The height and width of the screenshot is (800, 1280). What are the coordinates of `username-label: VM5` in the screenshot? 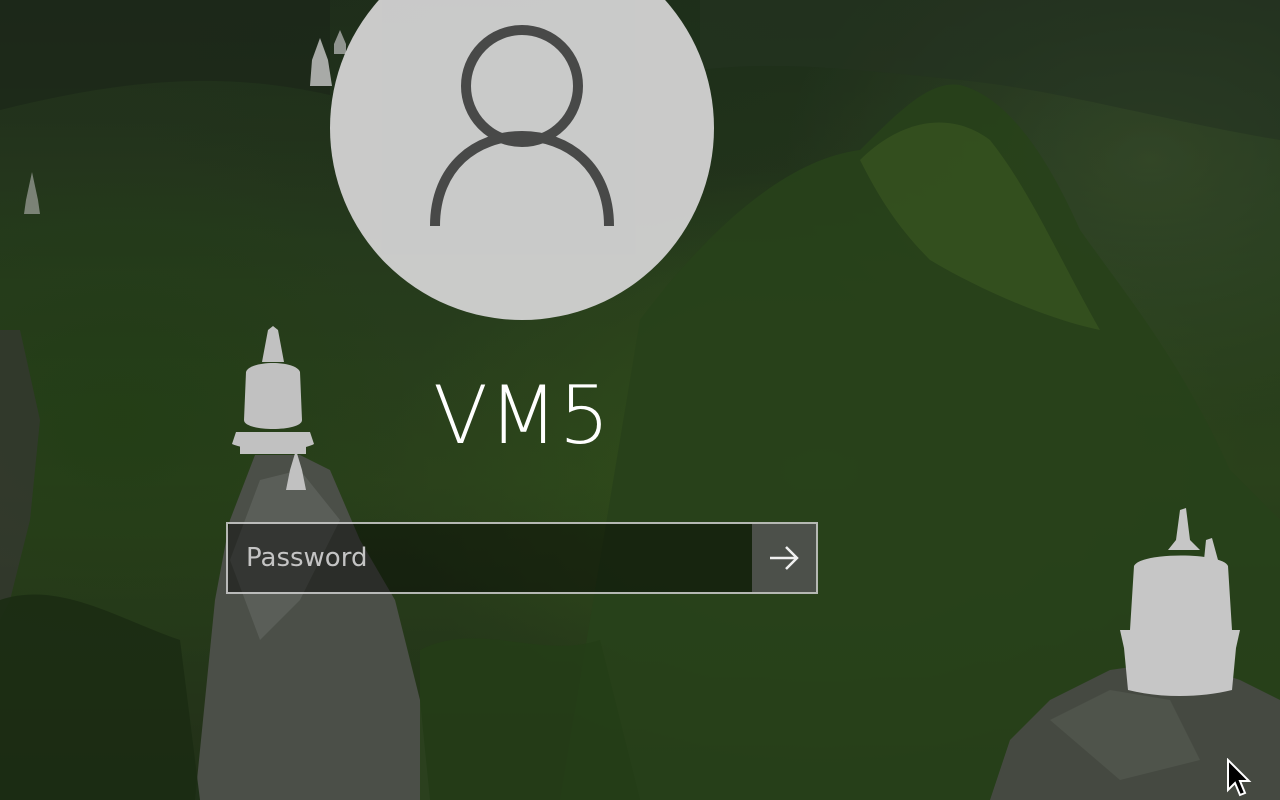 It's located at (522, 415).